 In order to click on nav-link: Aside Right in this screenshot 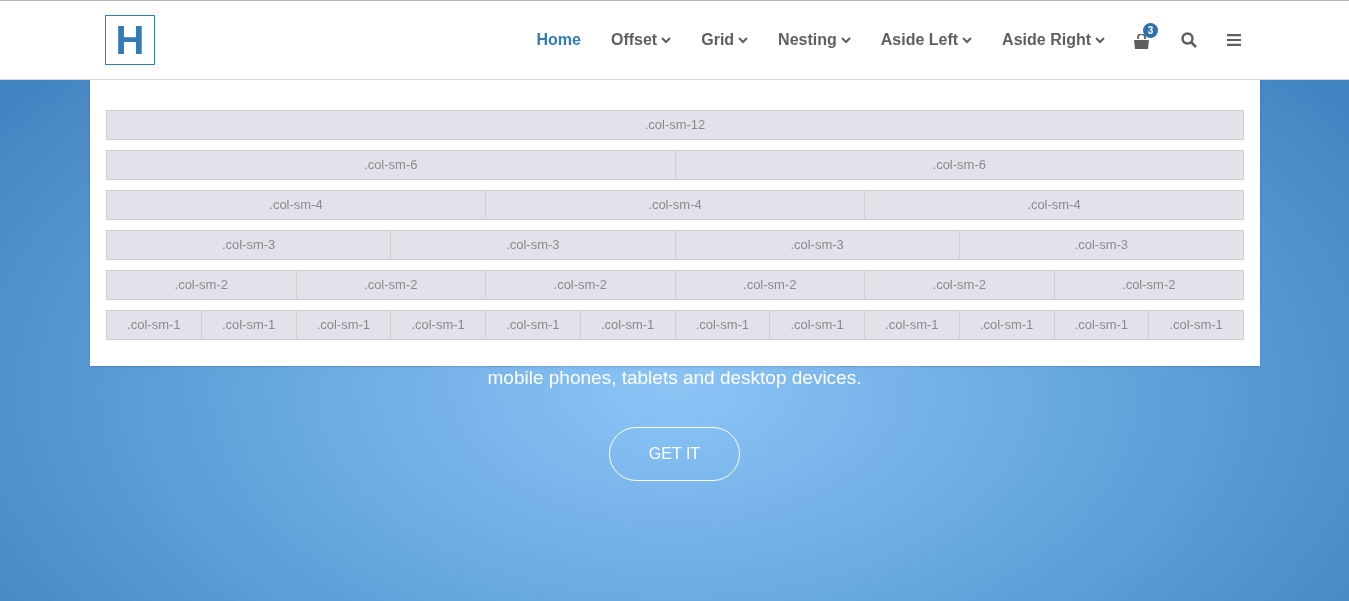, I will do `click(1053, 40)`.